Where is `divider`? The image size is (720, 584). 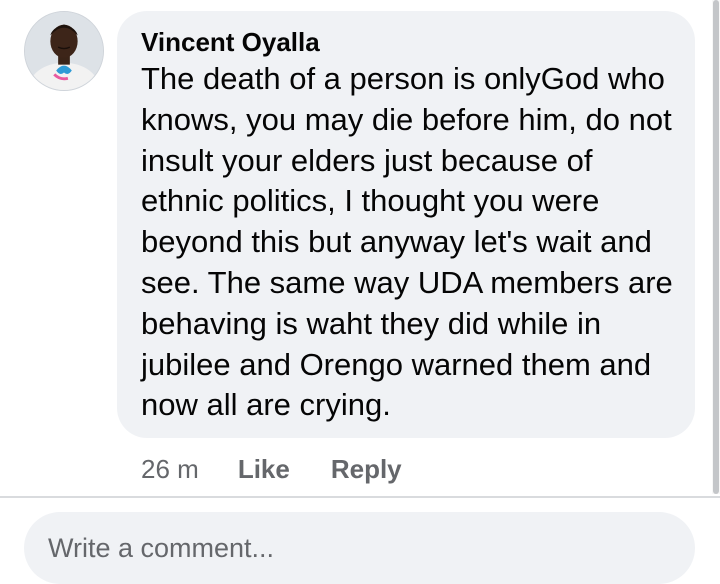 divider is located at coordinates (360, 497).